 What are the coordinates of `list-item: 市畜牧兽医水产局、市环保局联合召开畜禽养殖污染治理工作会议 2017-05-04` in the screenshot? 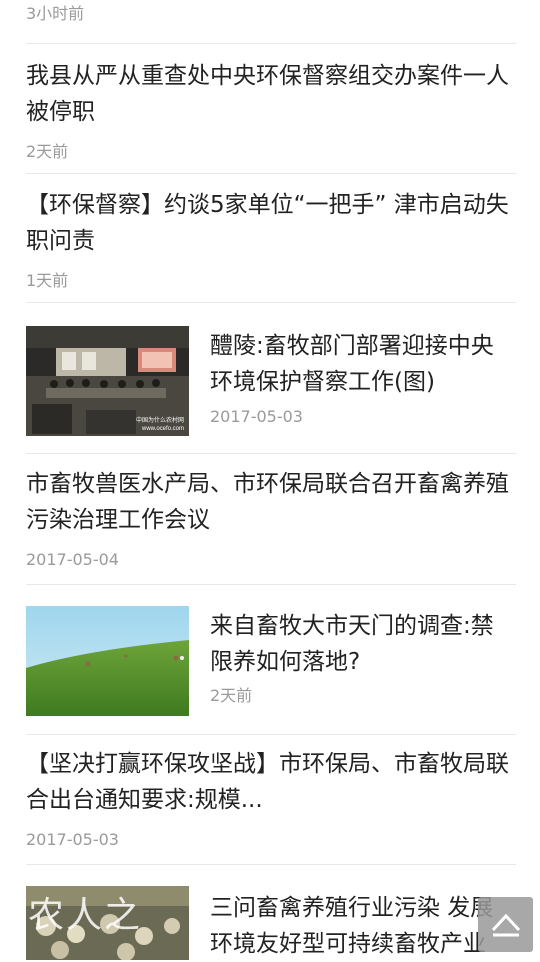 It's located at (271, 518).